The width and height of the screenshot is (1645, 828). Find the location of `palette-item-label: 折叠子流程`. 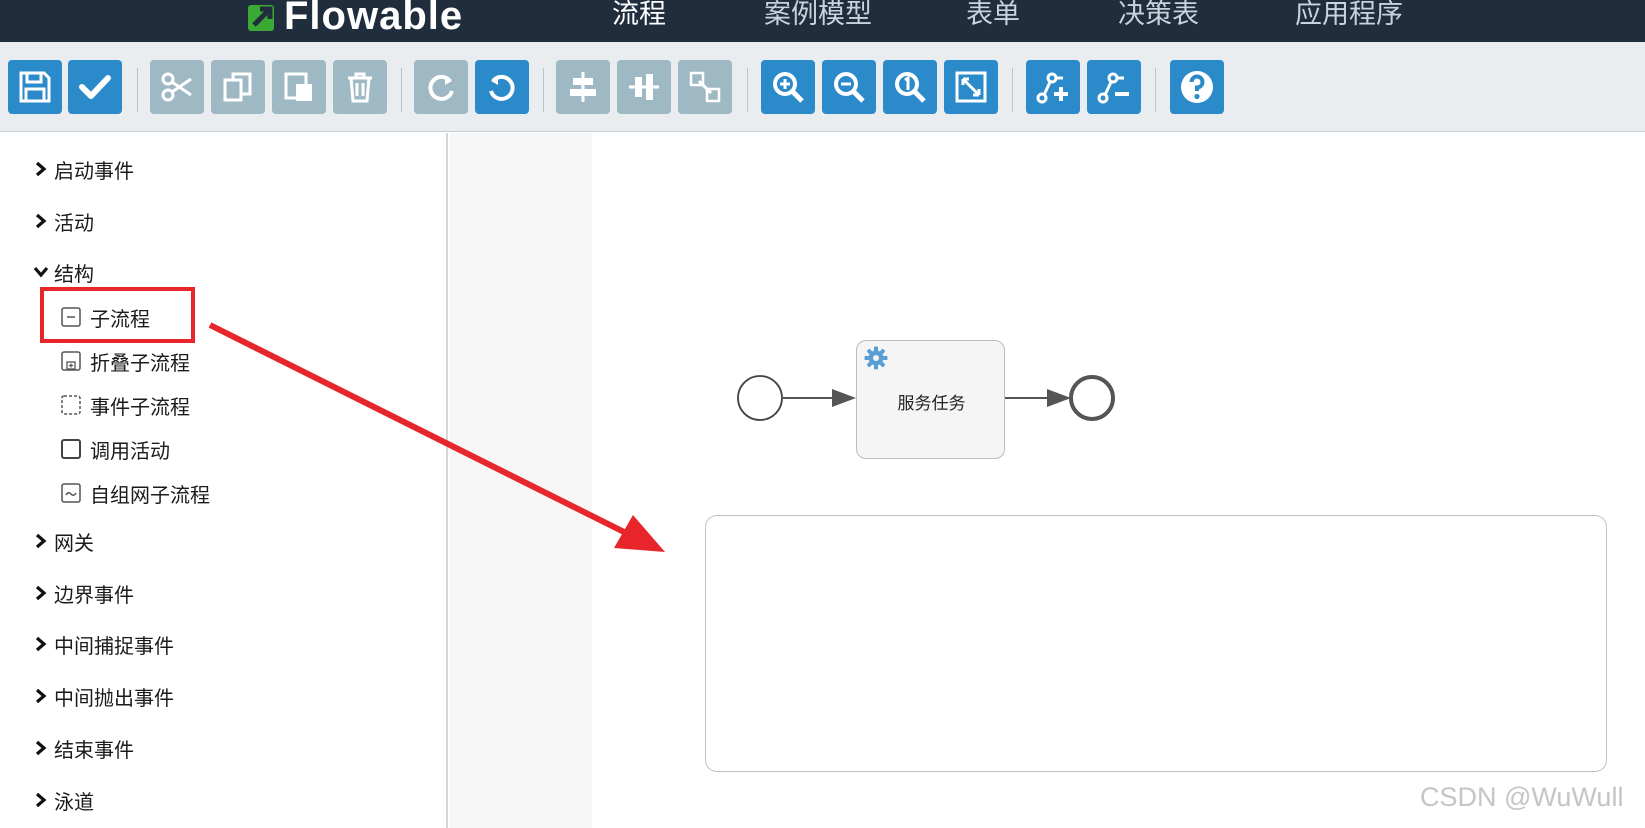

palette-item-label: 折叠子流程 is located at coordinates (140, 362).